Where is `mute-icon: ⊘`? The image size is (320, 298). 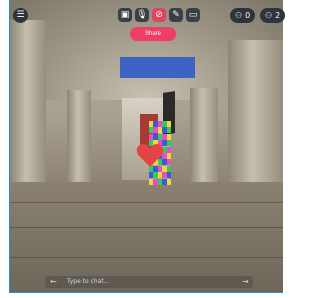 mute-icon: ⊘ is located at coordinates (159, 15).